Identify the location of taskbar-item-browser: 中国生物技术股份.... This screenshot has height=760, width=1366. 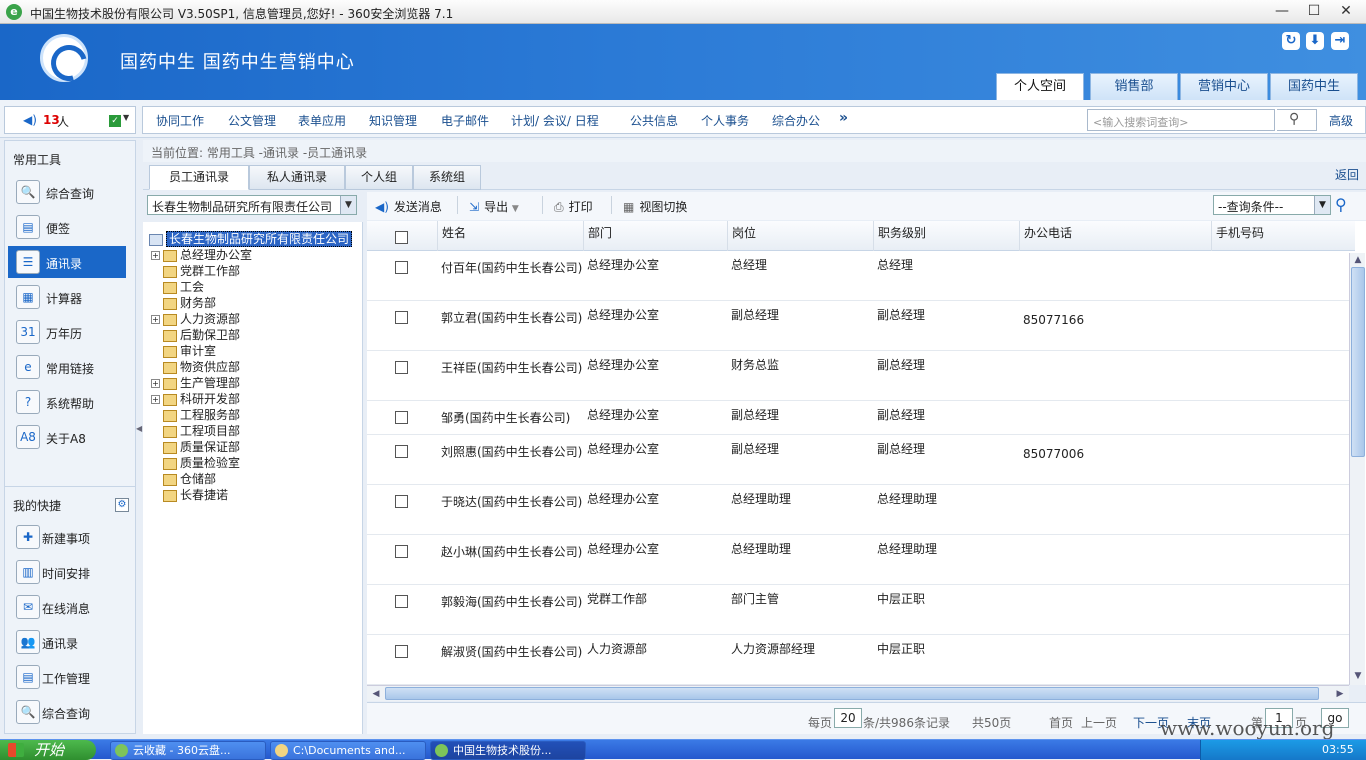
(508, 750).